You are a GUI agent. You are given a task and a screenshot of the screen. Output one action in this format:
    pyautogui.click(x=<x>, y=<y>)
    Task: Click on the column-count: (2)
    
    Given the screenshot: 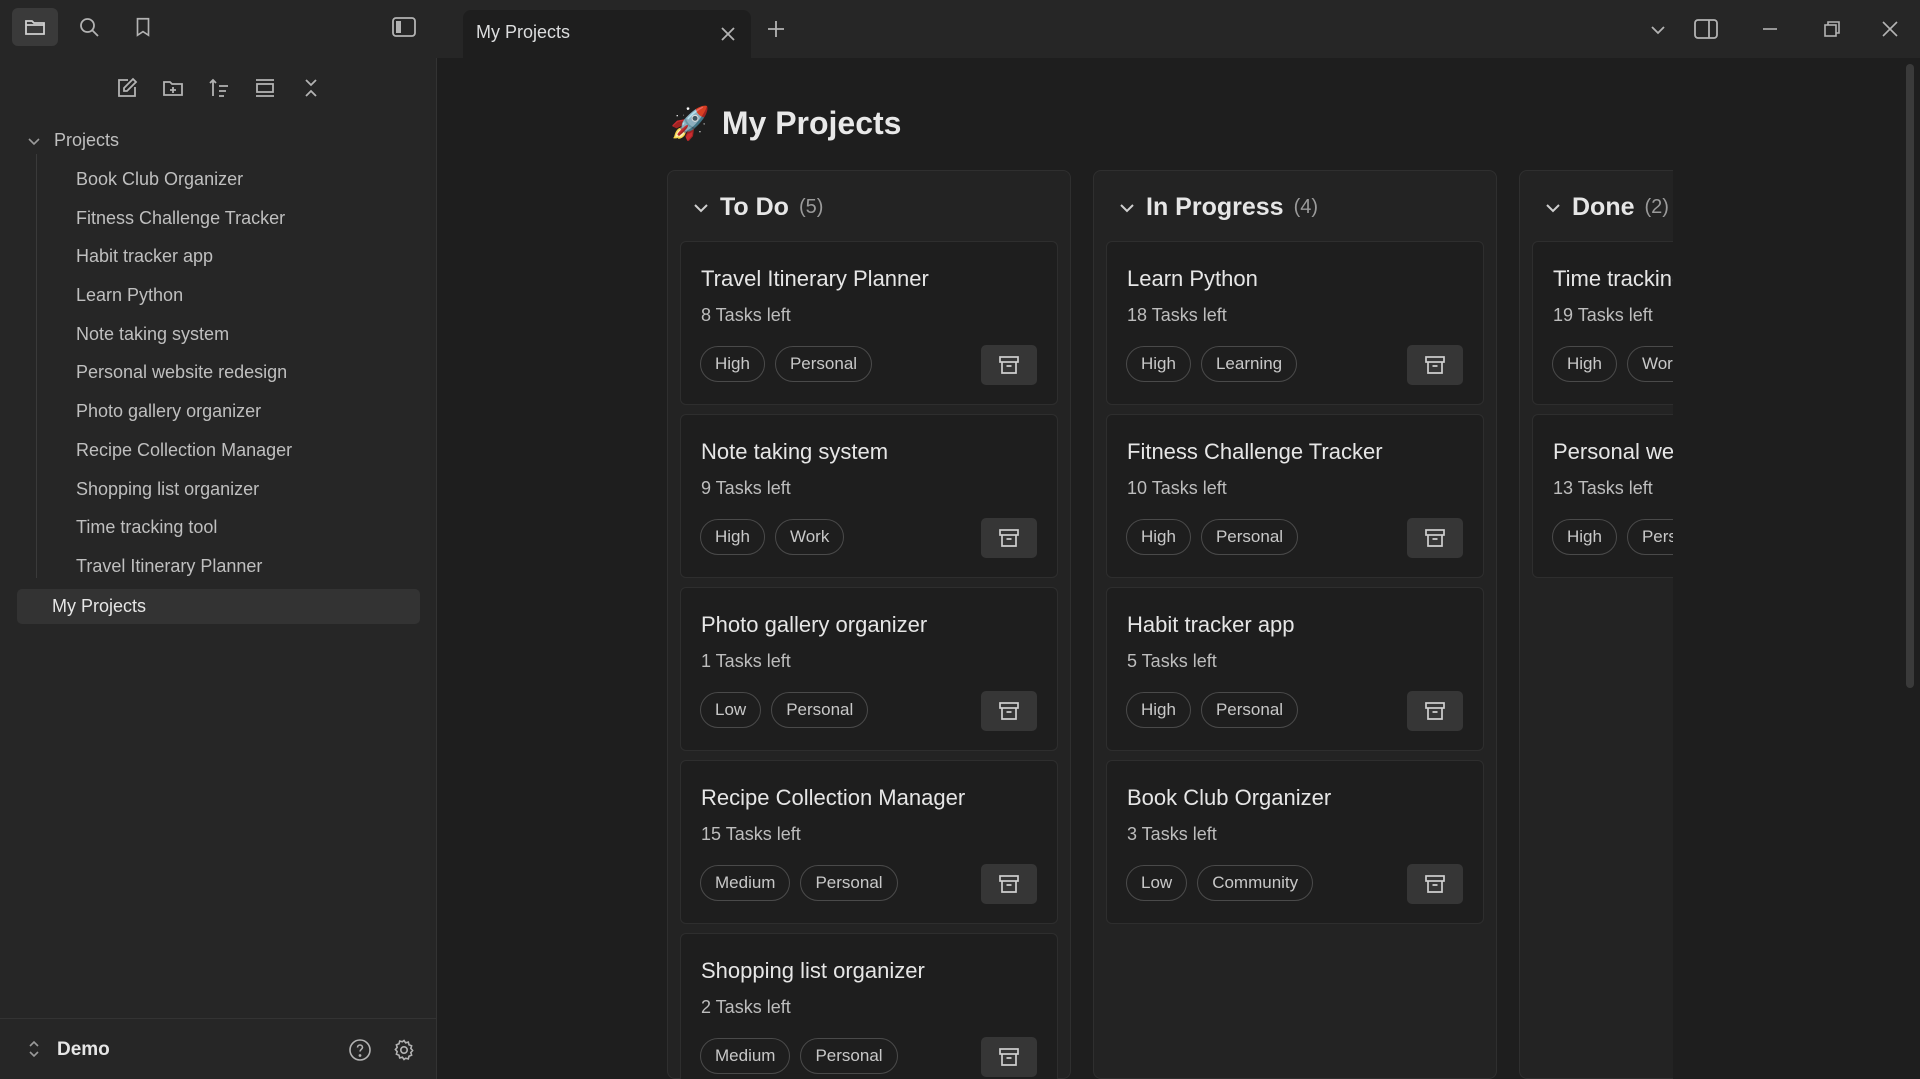 What is the action you would take?
    pyautogui.click(x=1656, y=207)
    